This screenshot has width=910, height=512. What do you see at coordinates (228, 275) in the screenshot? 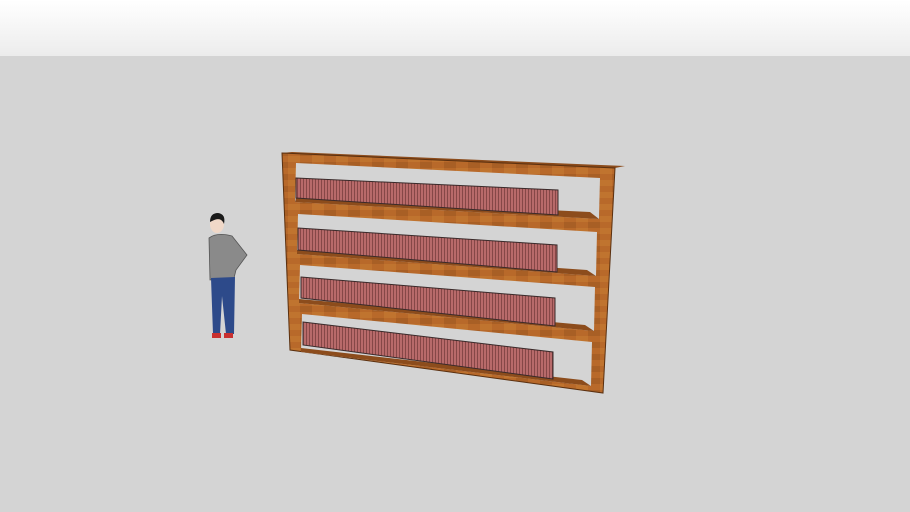
I see `scale-figure-person` at bounding box center [228, 275].